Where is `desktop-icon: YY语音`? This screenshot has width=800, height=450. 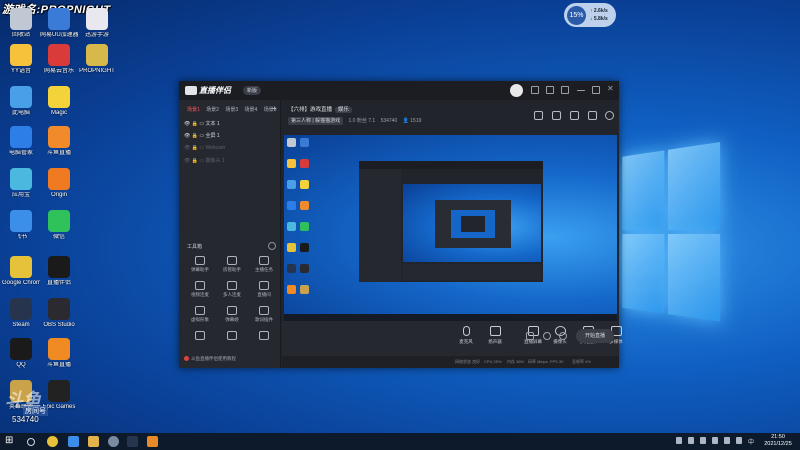
desktop-icon: YY语音 is located at coordinates (21, 59).